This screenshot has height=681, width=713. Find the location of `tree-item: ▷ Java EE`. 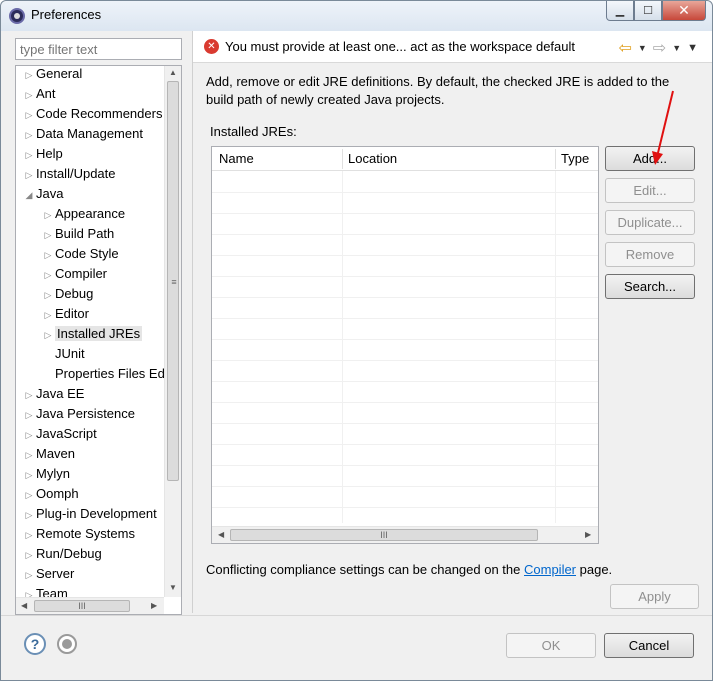

tree-item: ▷ Java EE is located at coordinates (53, 394).